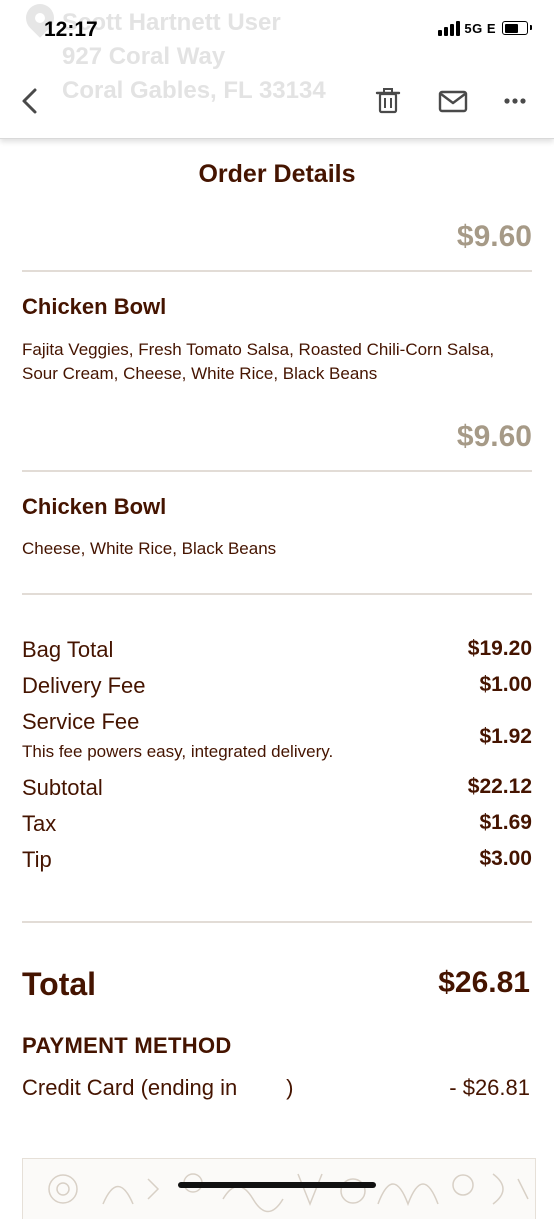  I want to click on summary-value: $1.00, so click(505, 684).